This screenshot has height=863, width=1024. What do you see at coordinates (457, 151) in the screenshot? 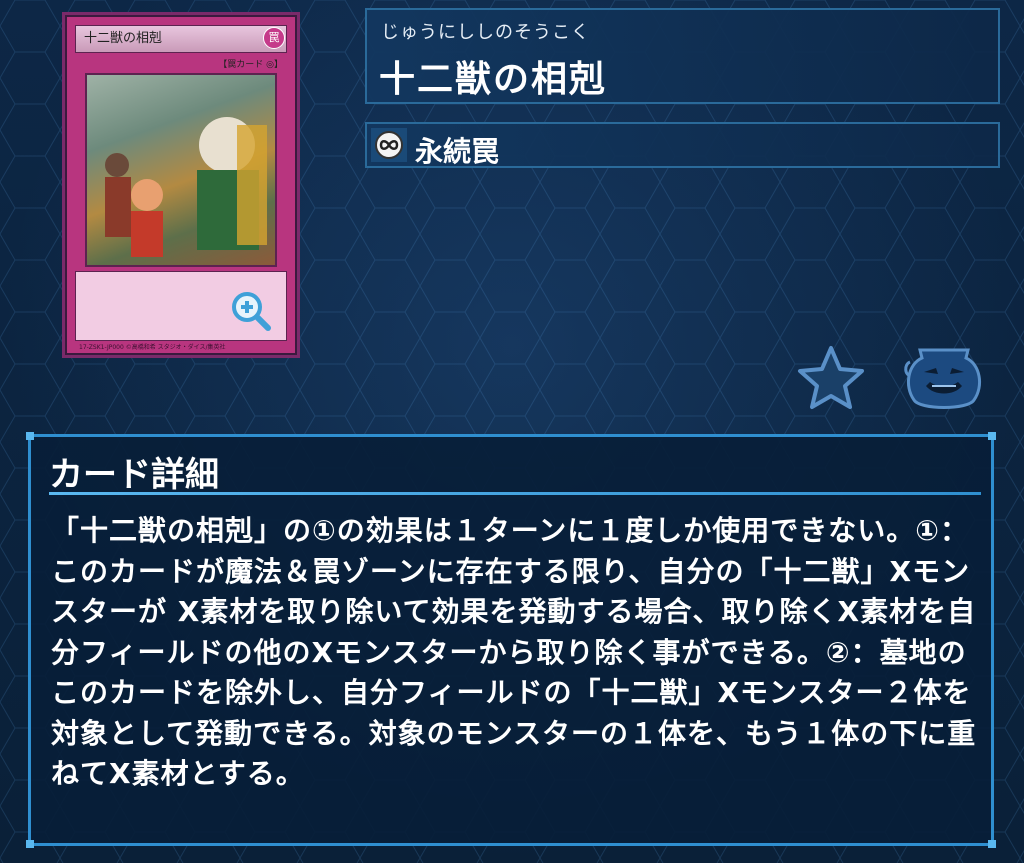
I see `card-type-label: 永続罠` at bounding box center [457, 151].